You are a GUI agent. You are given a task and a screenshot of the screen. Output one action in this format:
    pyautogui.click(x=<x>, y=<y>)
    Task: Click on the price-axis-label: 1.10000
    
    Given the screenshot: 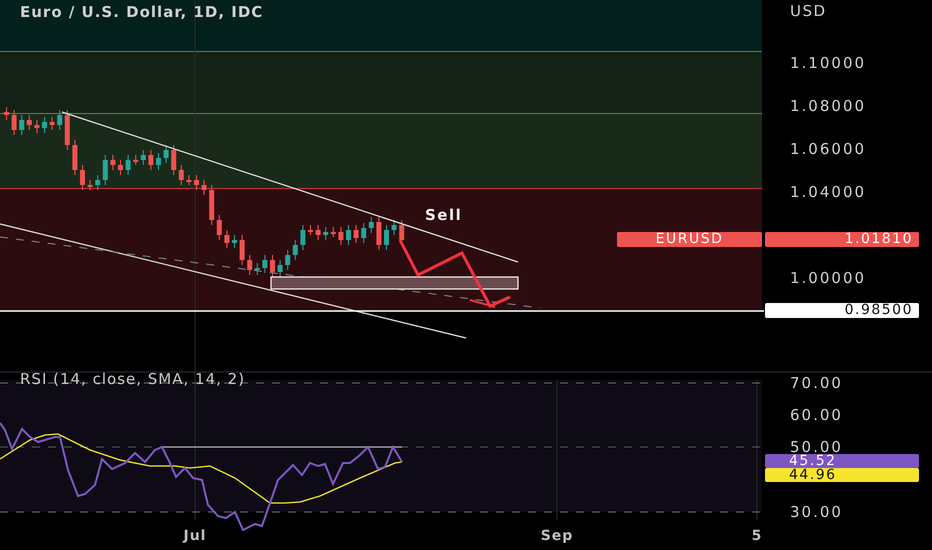 What is the action you would take?
    pyautogui.click(x=828, y=63)
    